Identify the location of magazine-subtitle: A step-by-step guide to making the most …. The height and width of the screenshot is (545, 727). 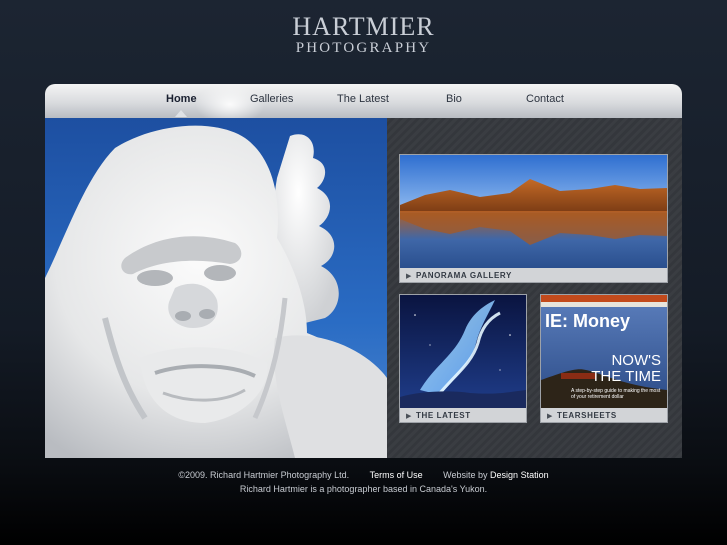
(616, 394).